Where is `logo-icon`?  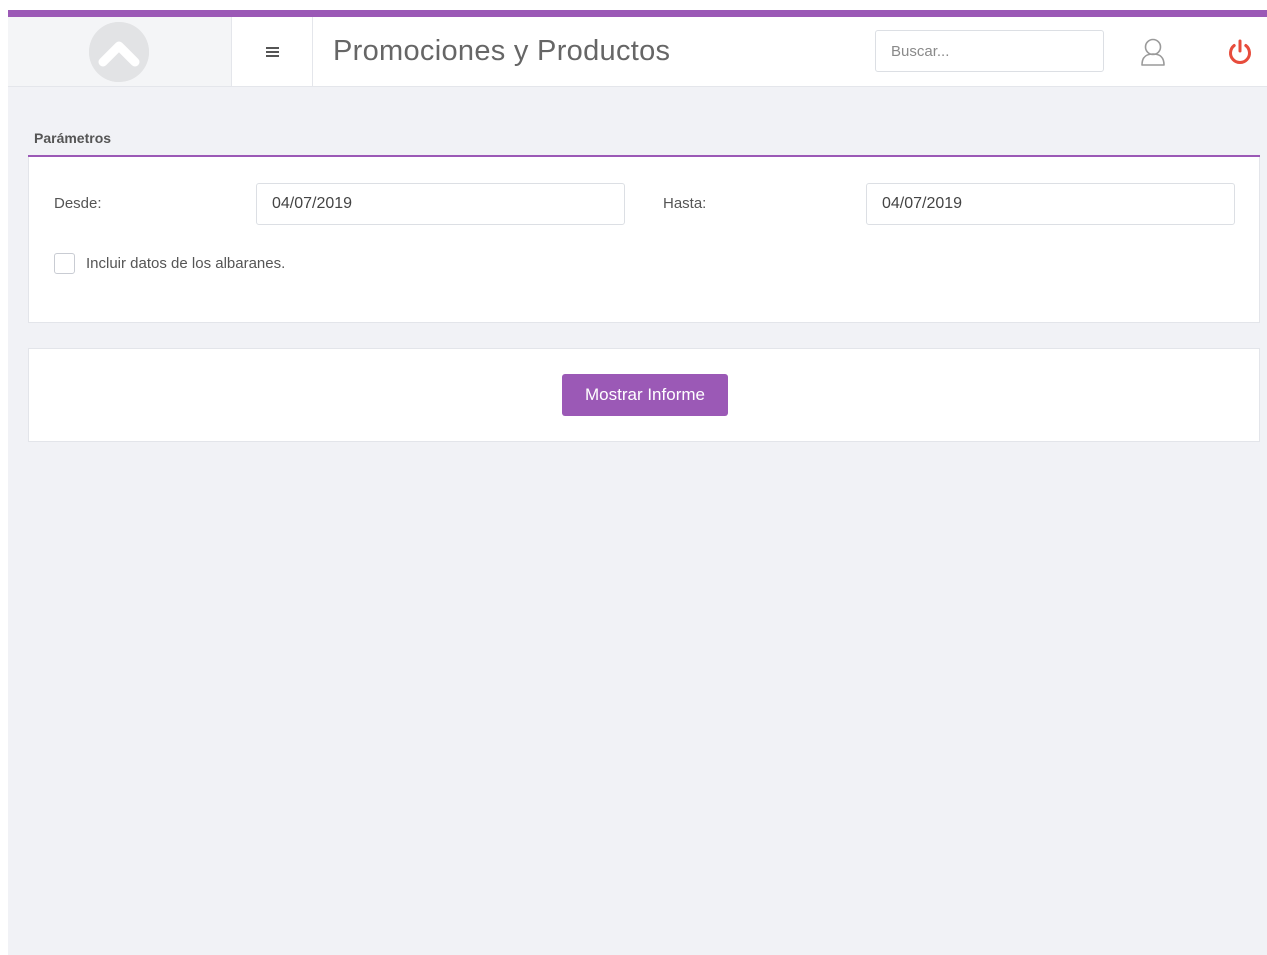 logo-icon is located at coordinates (119, 52).